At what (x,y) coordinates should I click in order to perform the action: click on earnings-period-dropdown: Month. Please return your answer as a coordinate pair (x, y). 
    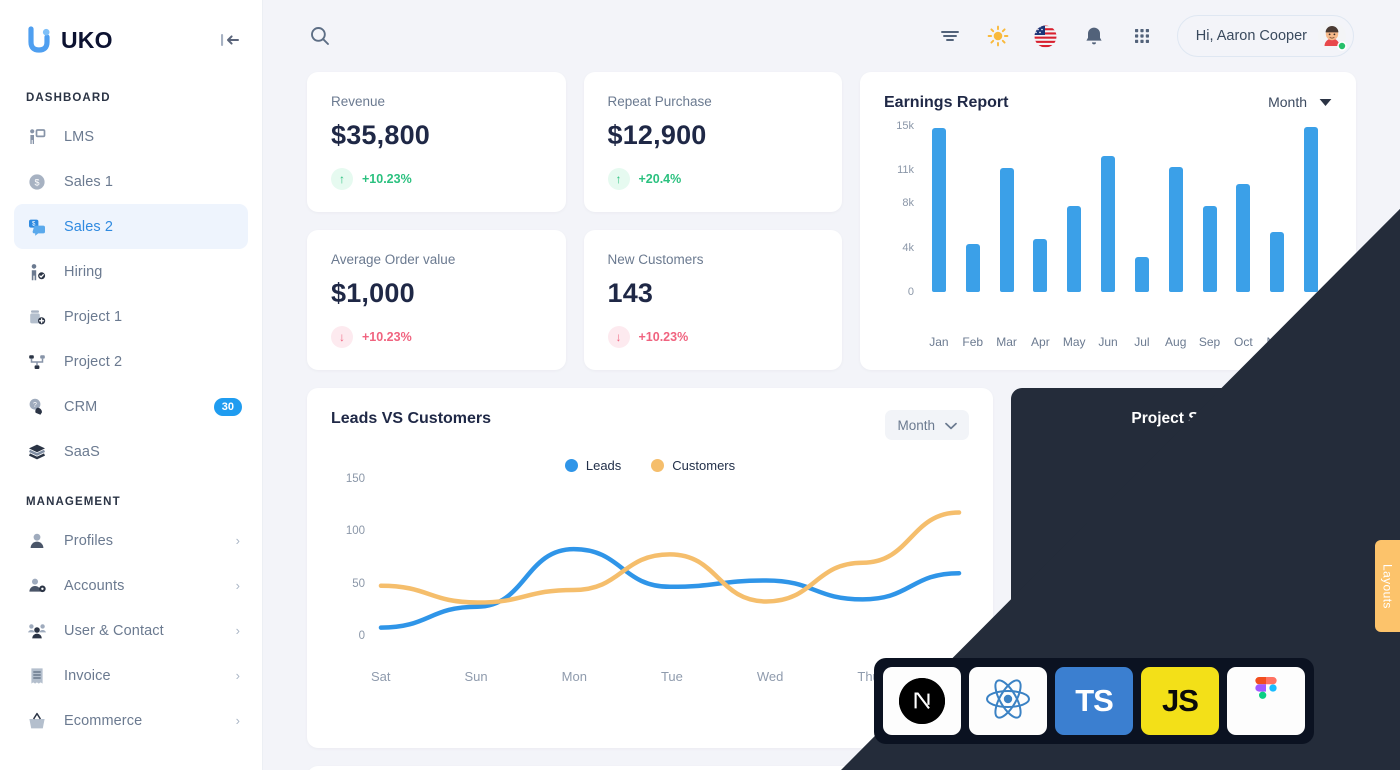
    Looking at the image, I should click on (1300, 102).